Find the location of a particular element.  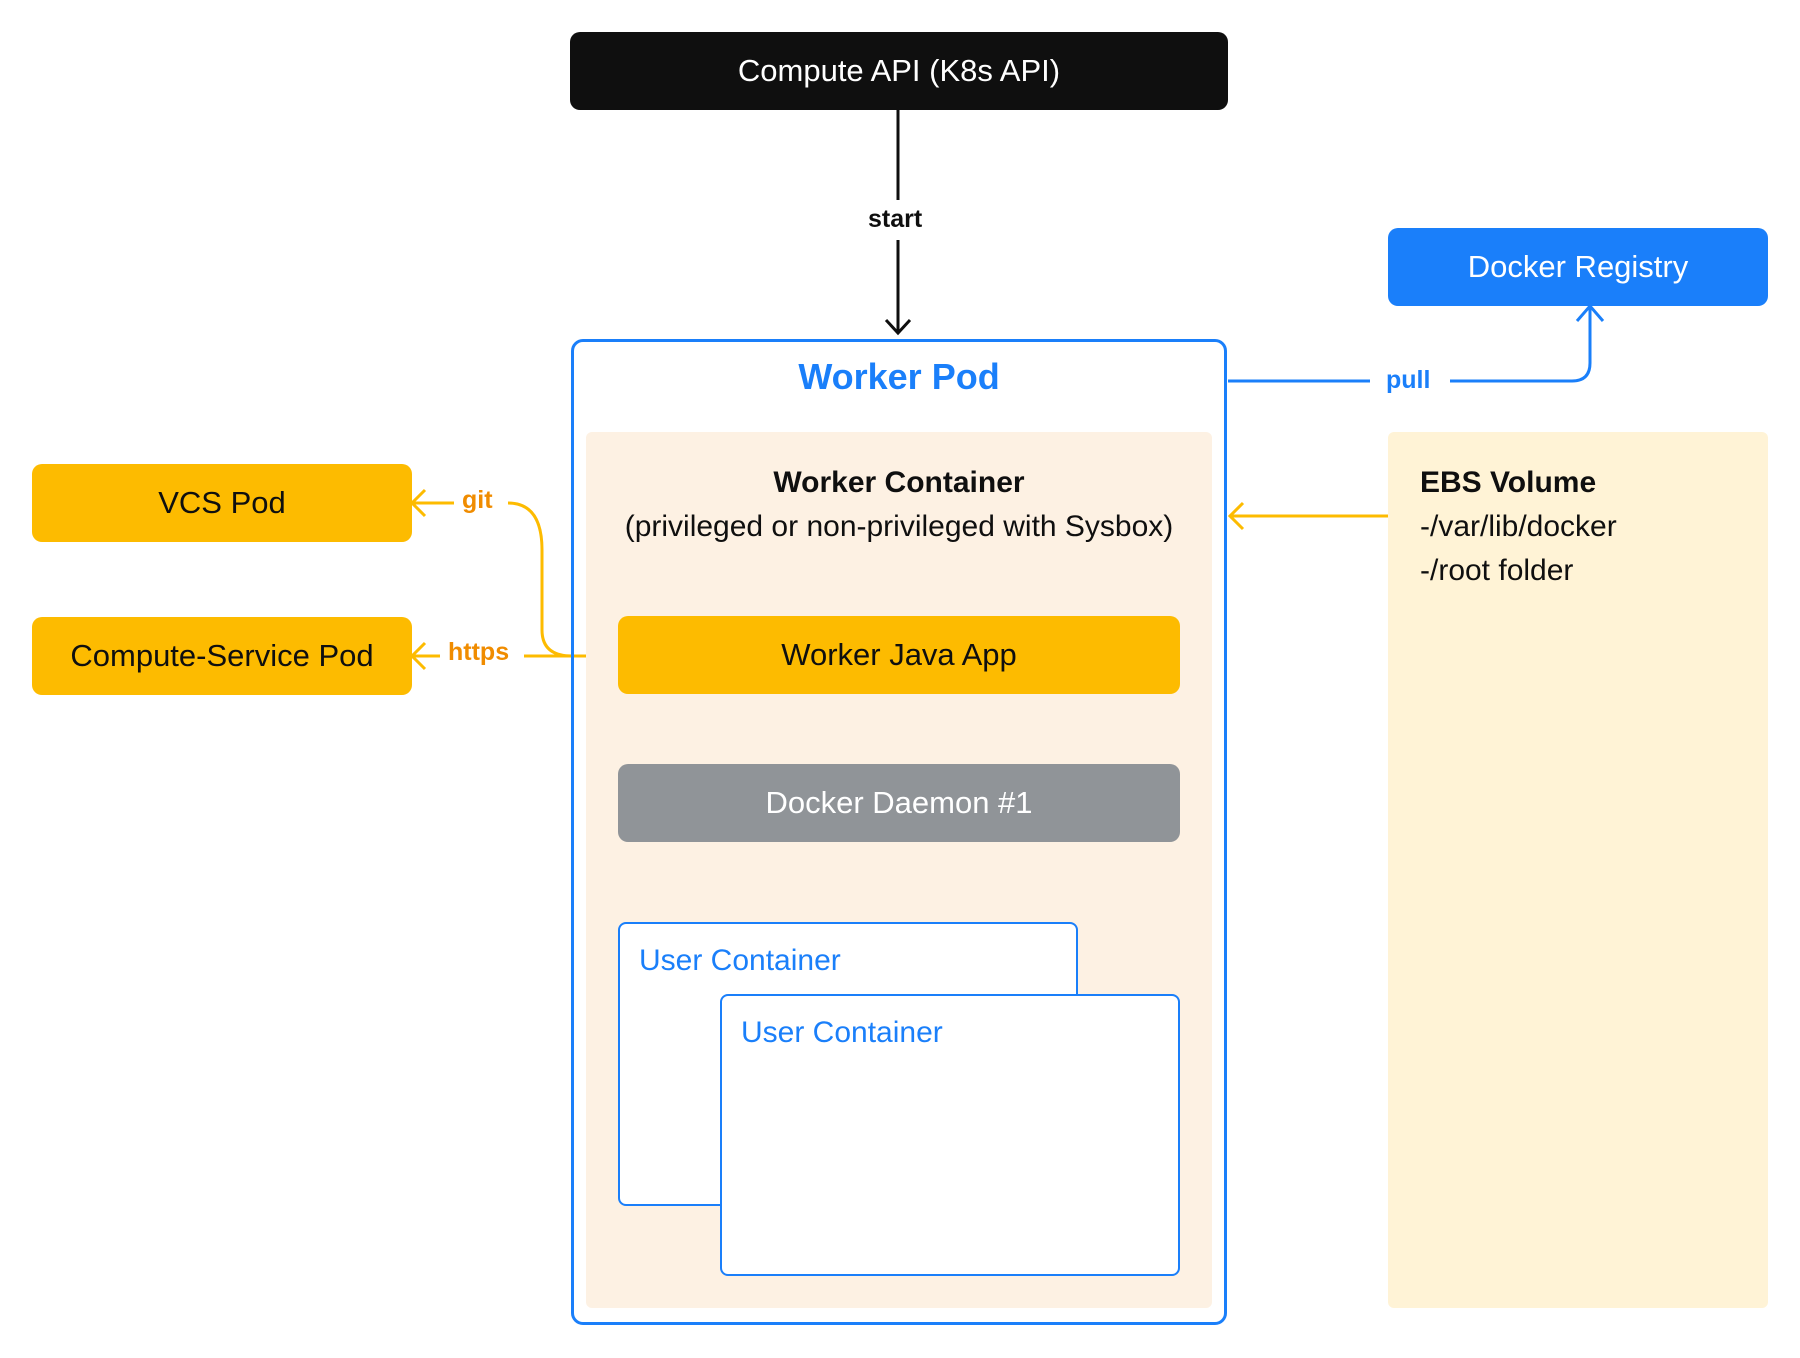

git-edge is located at coordinates (540, 579).